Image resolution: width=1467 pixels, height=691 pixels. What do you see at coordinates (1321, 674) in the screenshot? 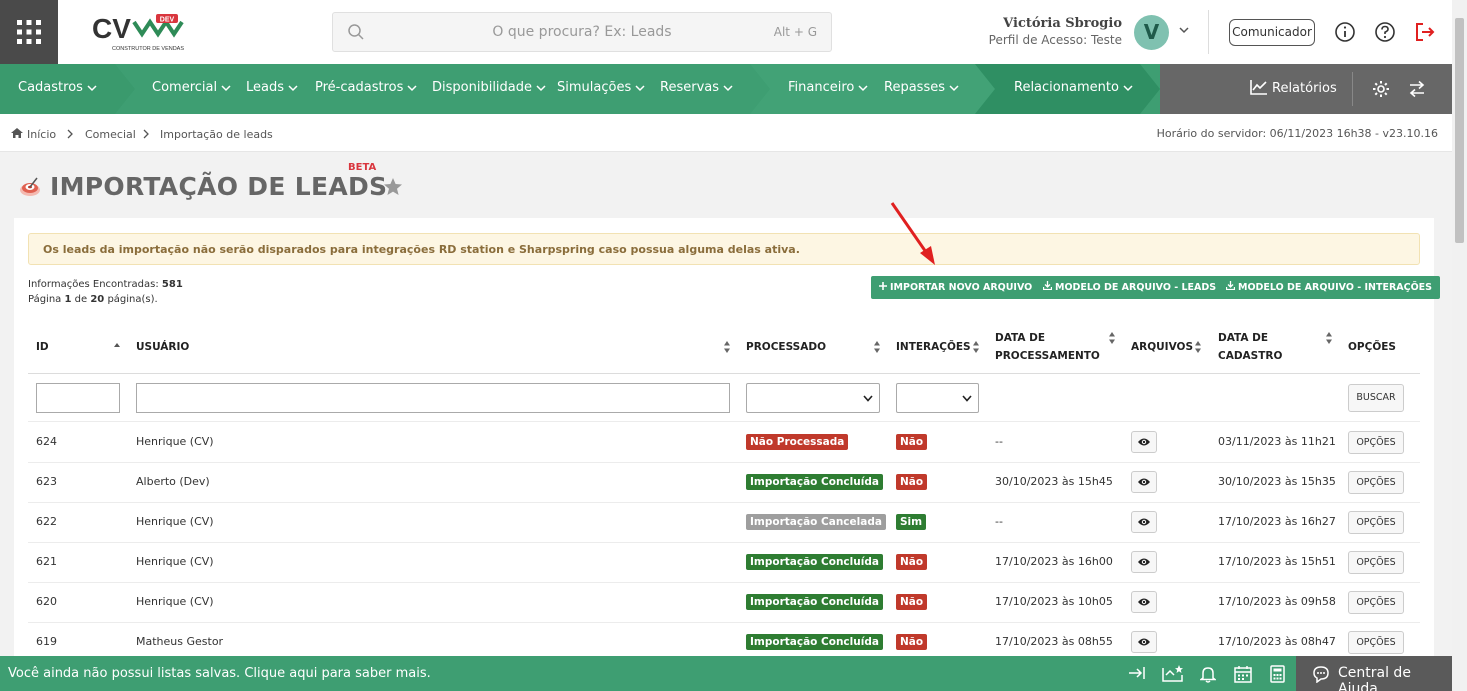
I see `chat-icon` at bounding box center [1321, 674].